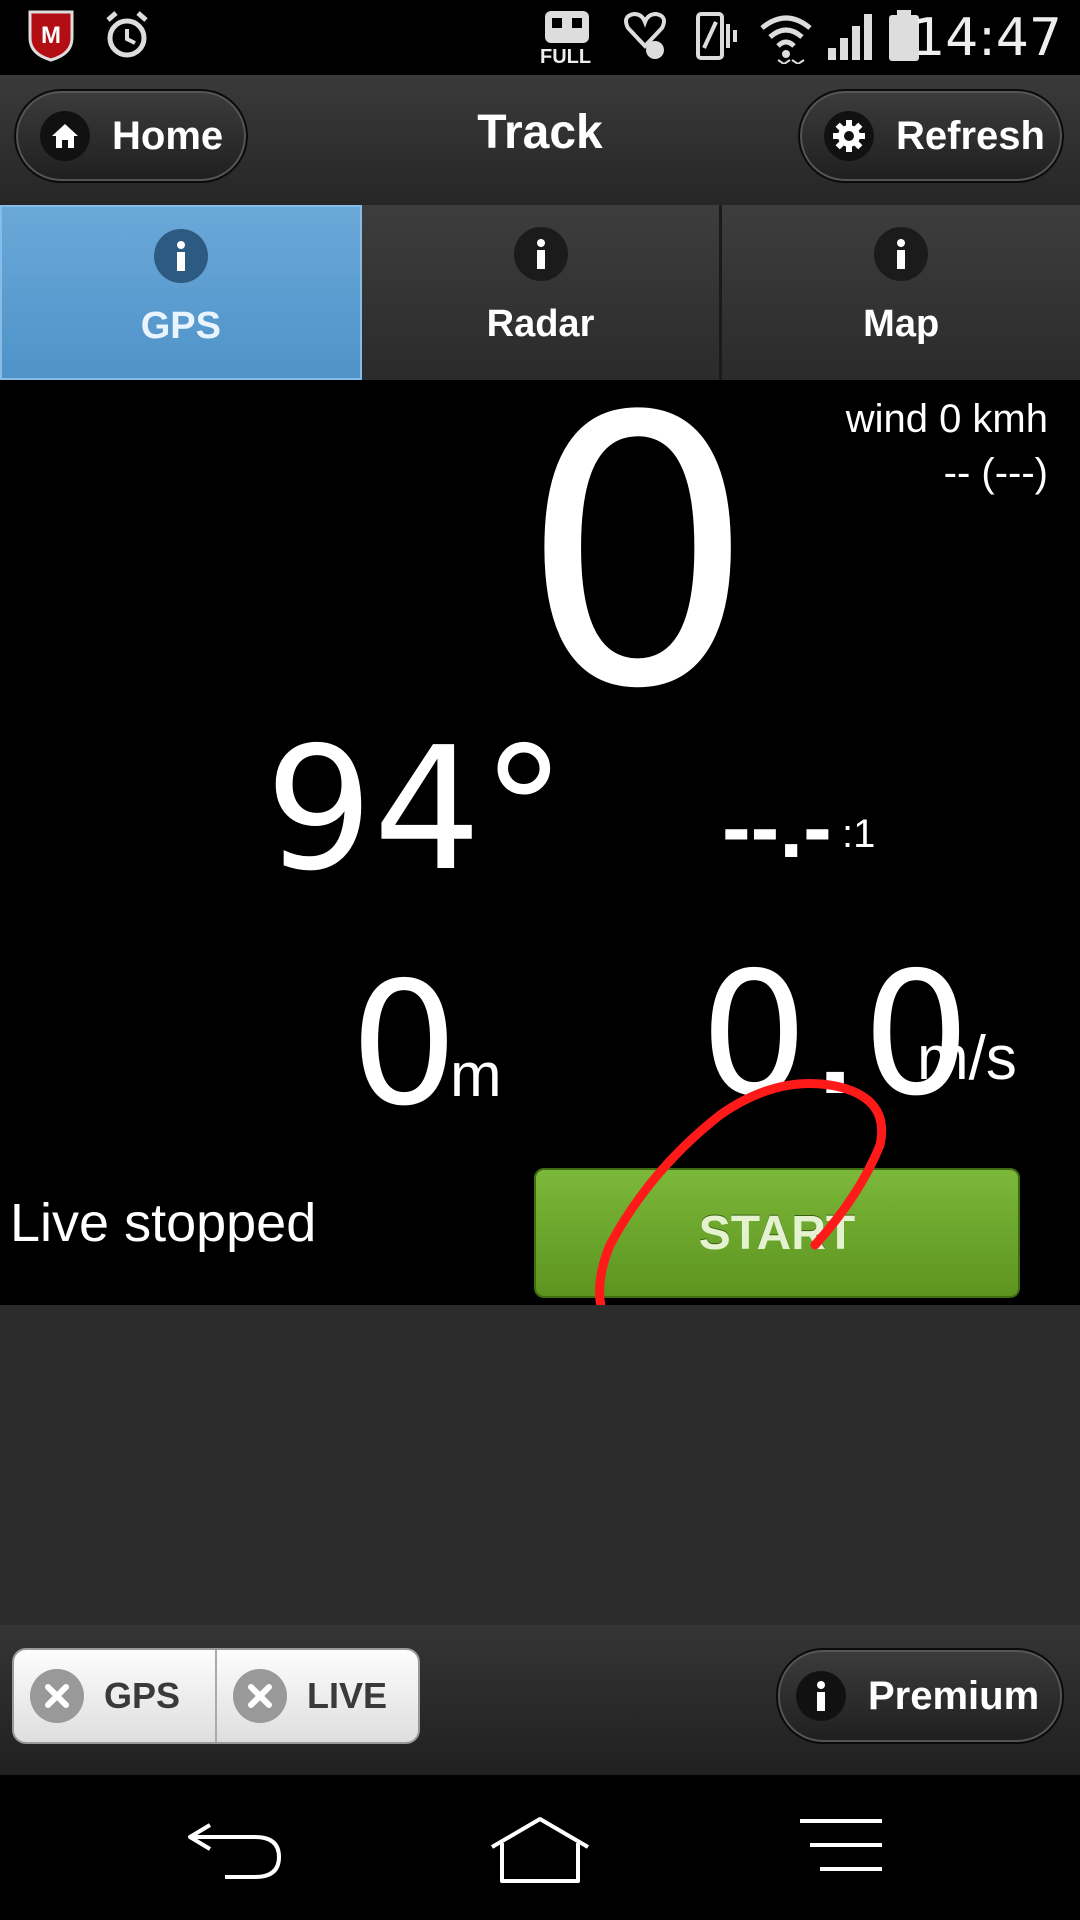 The width and height of the screenshot is (1080, 1920). Describe the element at coordinates (476, 1075) in the screenshot. I see `altitude-unit: m` at that location.